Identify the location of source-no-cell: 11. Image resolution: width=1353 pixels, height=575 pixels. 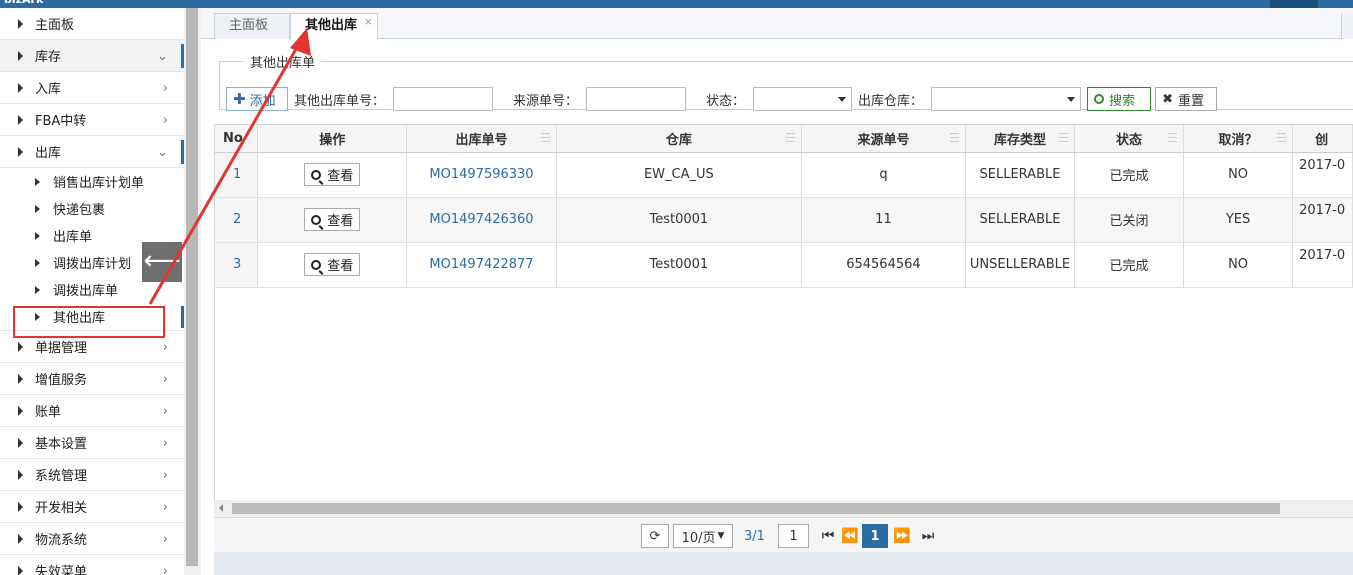
(883, 220).